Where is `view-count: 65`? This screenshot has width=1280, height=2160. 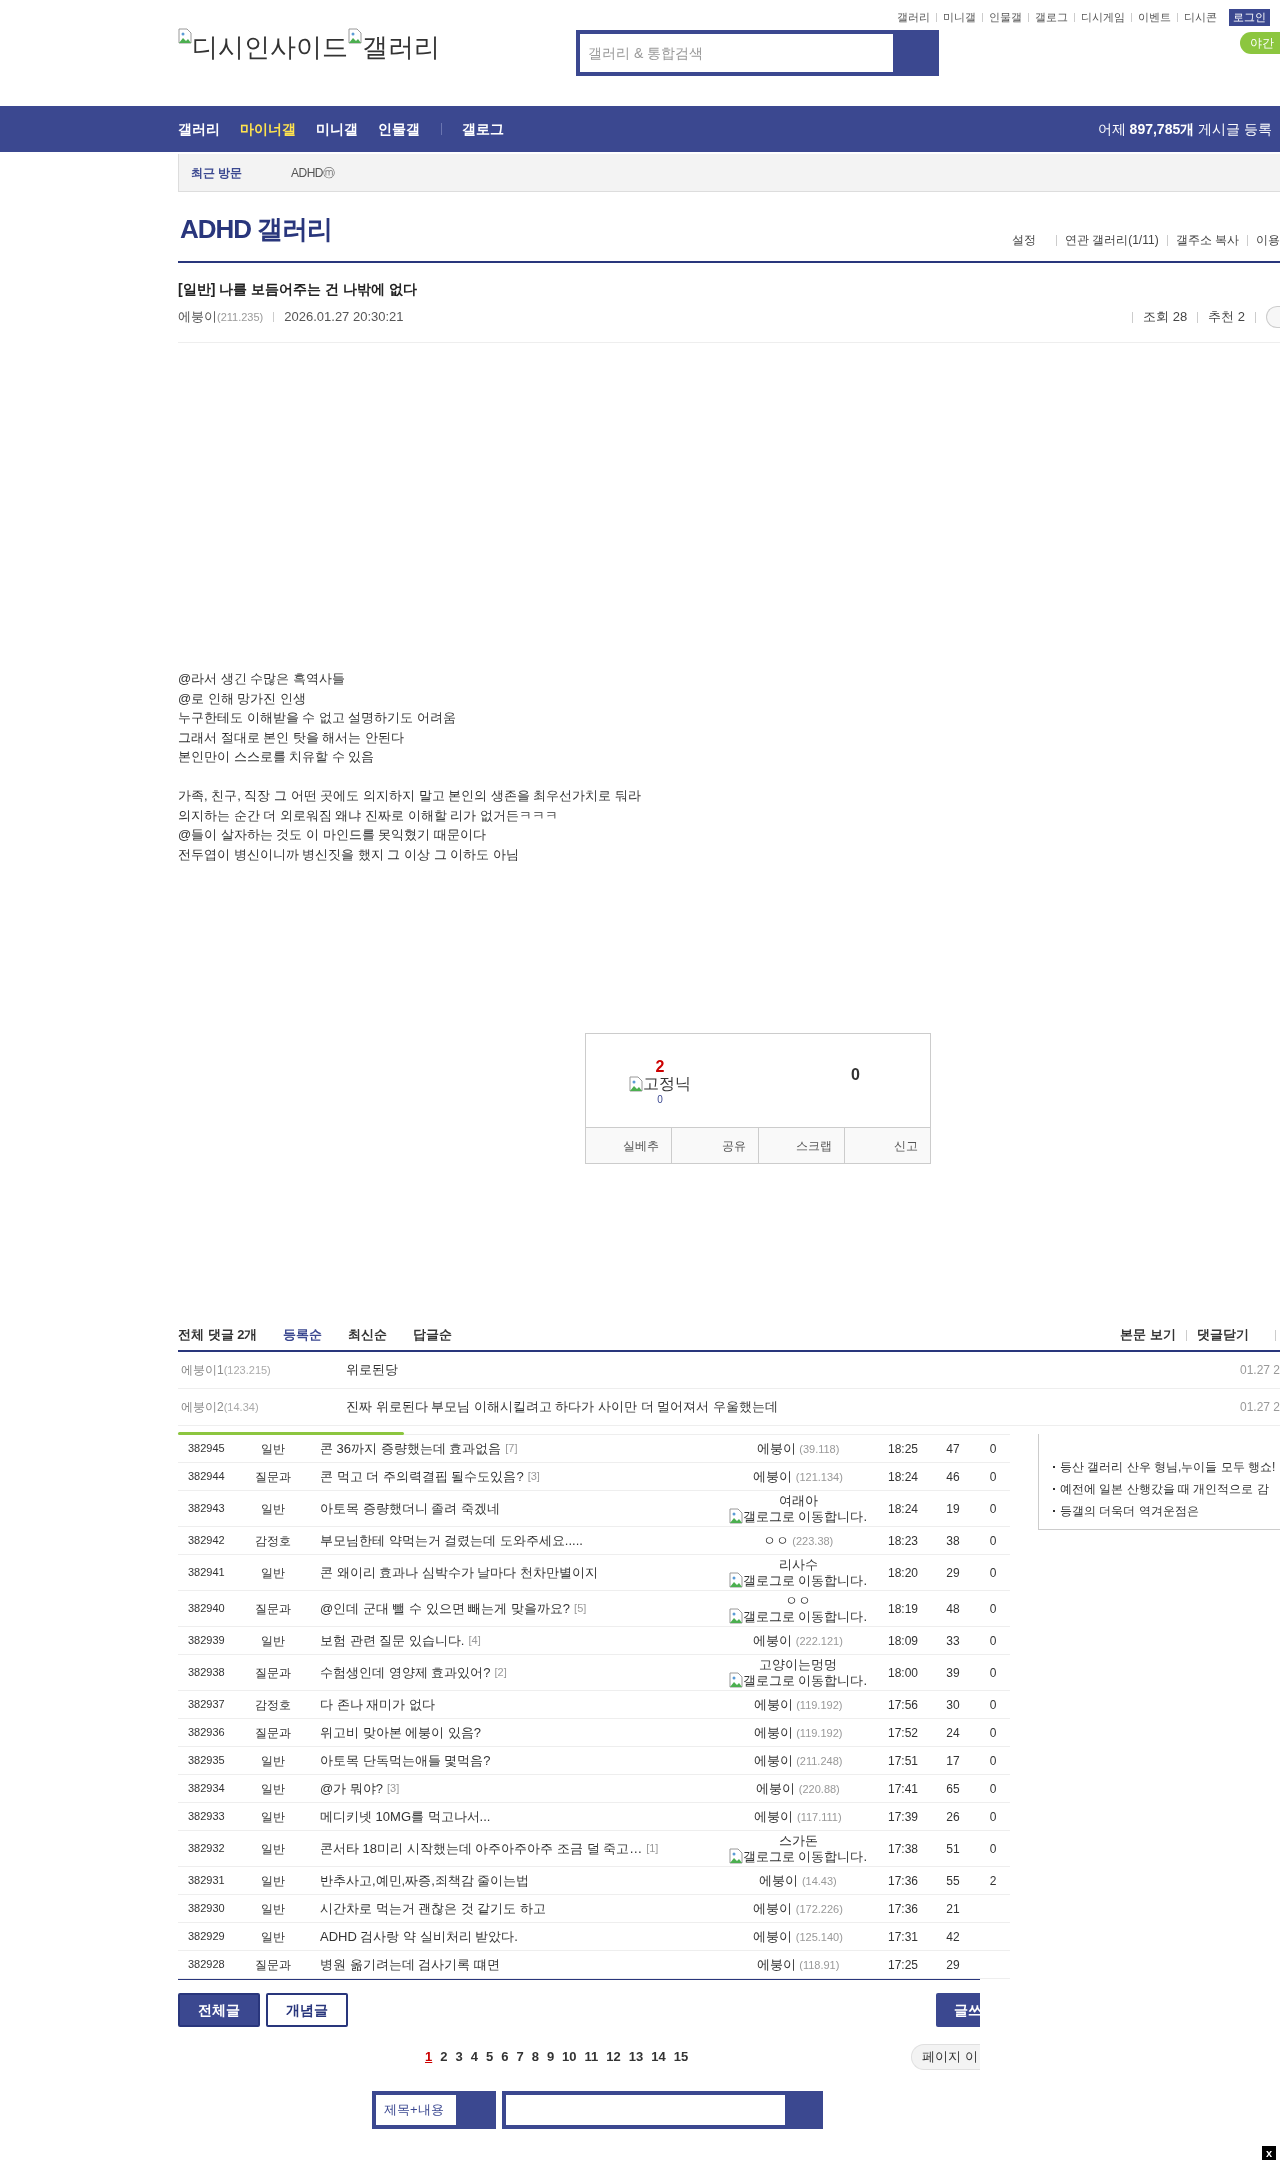 view-count: 65 is located at coordinates (953, 1789).